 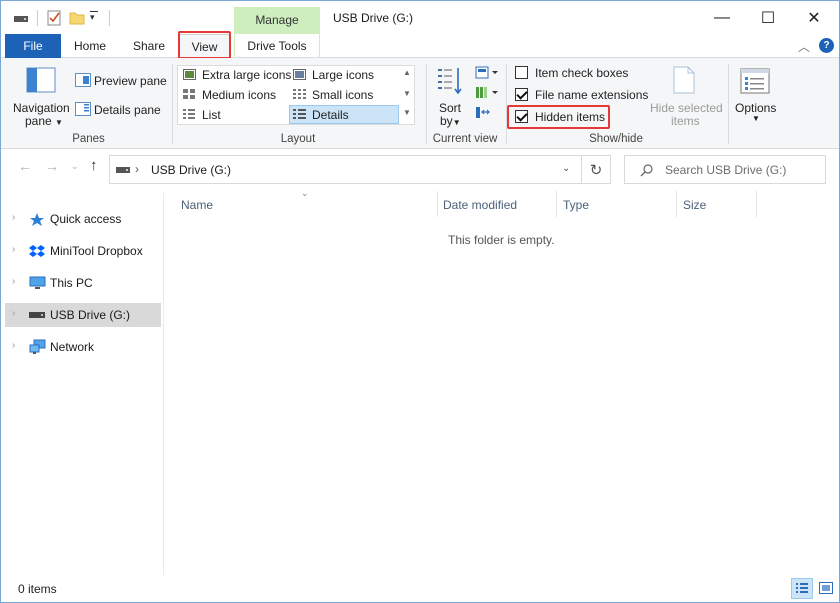 What do you see at coordinates (83, 219) in the screenshot?
I see `nav-item-quick-access: › Quick access` at bounding box center [83, 219].